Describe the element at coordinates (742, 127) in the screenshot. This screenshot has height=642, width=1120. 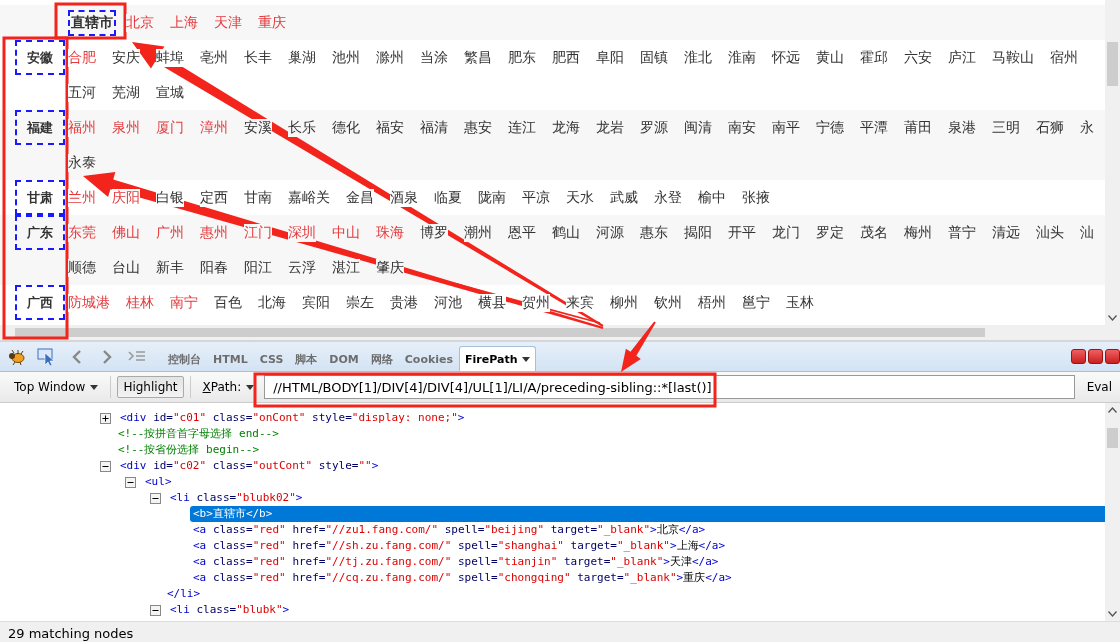
I see `city-link: 南安` at that location.